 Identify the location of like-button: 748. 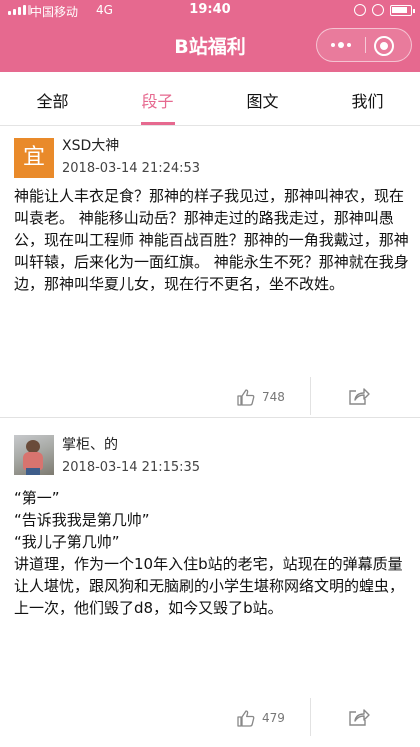
(260, 397).